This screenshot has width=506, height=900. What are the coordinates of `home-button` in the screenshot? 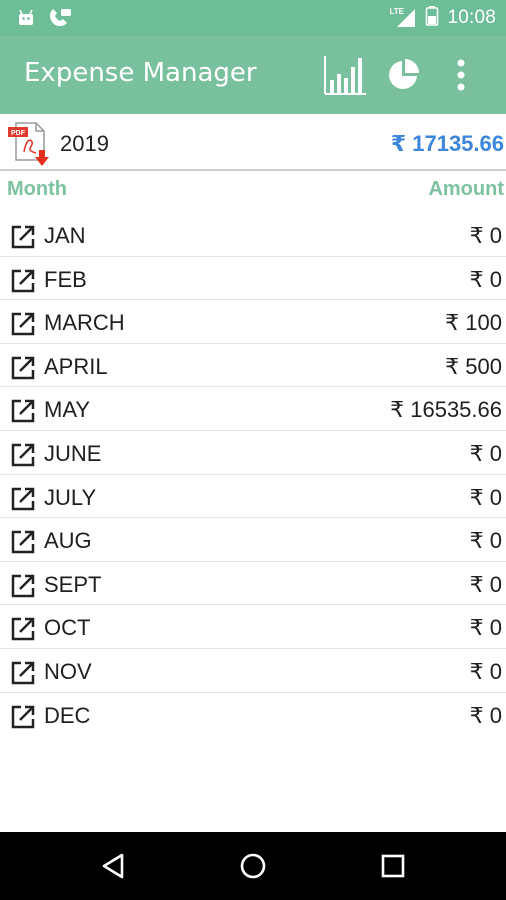 It's located at (253, 866).